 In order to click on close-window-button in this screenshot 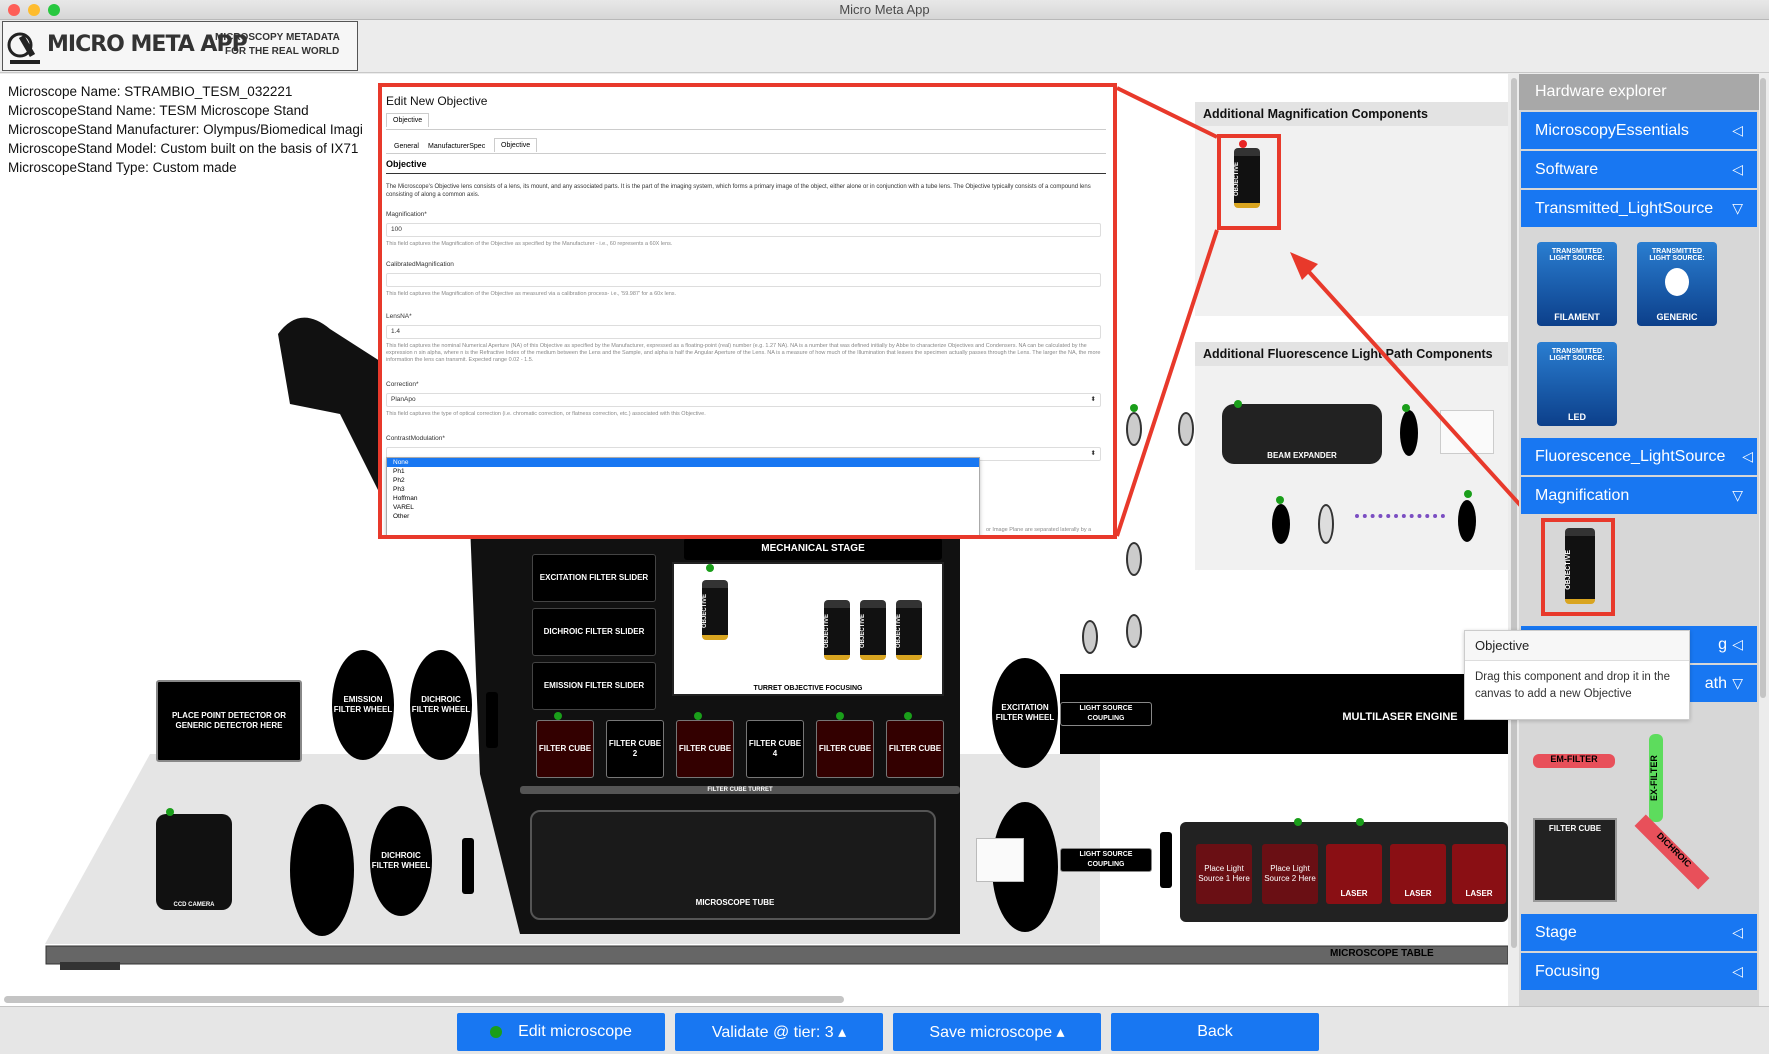, I will do `click(14, 10)`.